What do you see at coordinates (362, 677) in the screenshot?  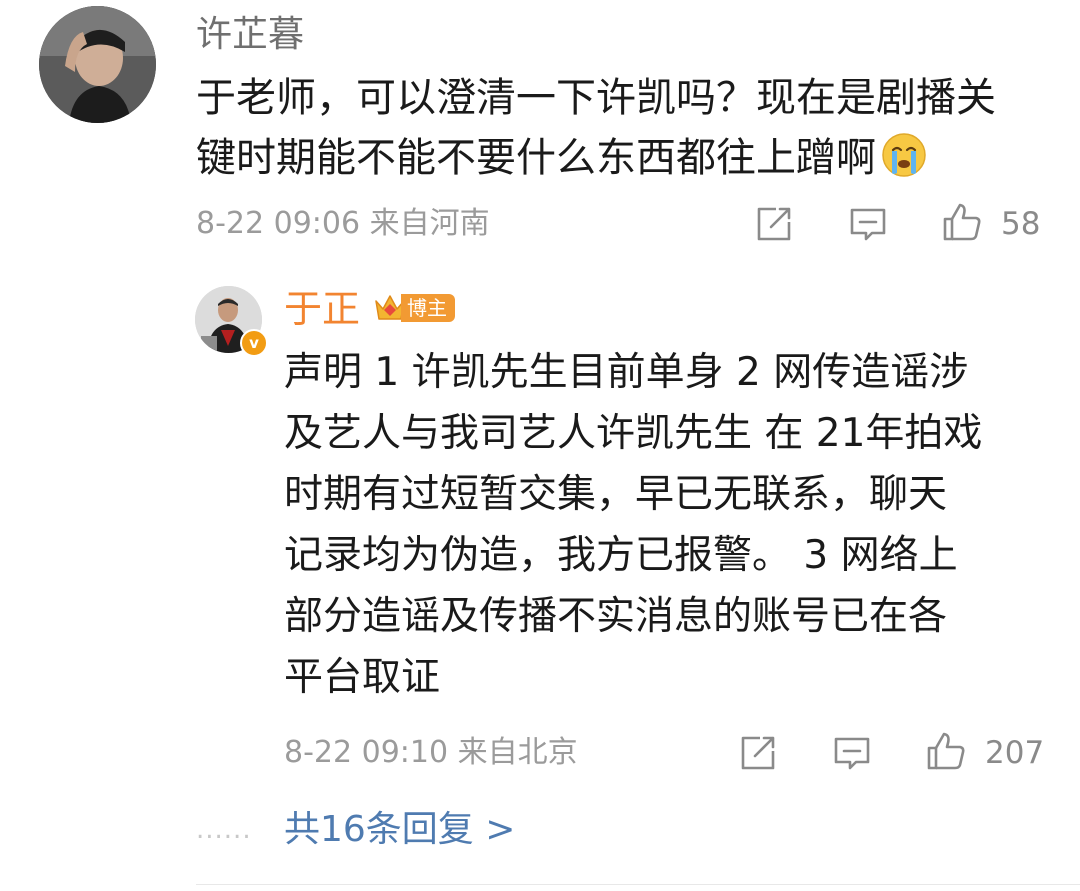 I see `reply-line: 平台取证` at bounding box center [362, 677].